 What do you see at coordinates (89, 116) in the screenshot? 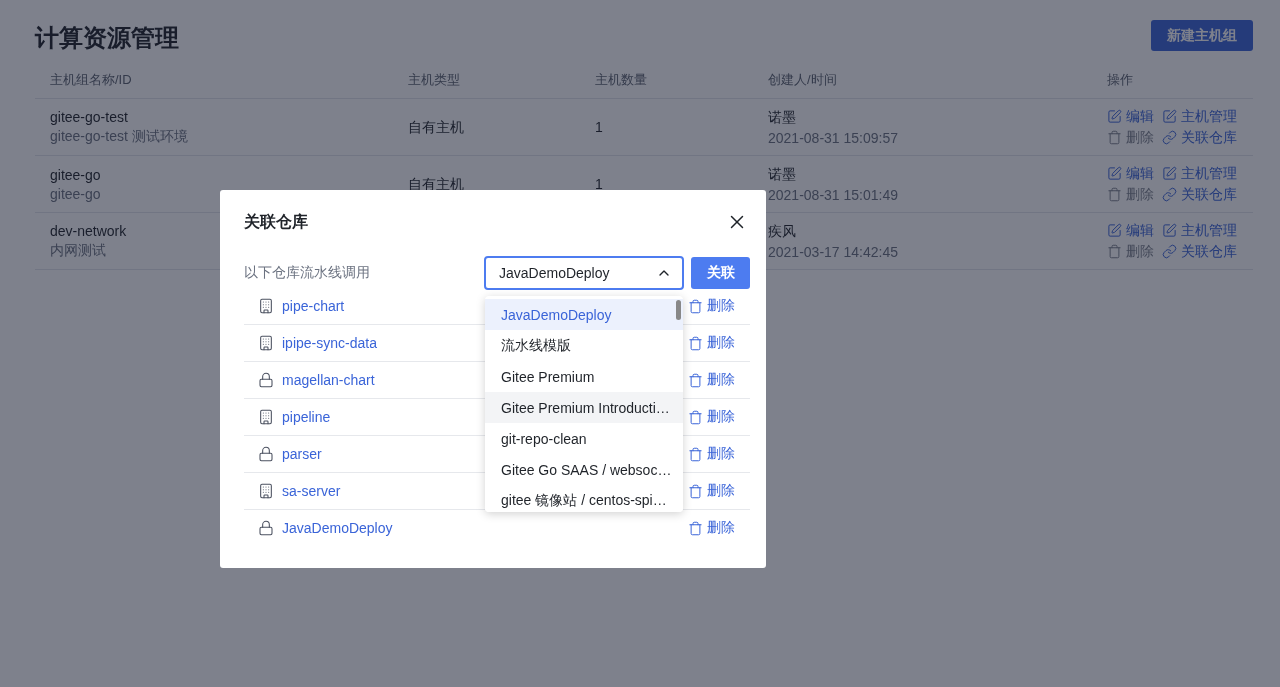
I see `group-name: gitee-go-test` at bounding box center [89, 116].